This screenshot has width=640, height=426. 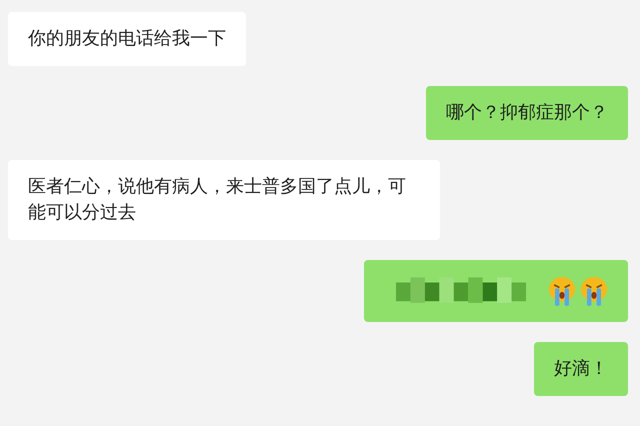 I want to click on message-text: 你的朋友的电话给我一下, so click(x=127, y=39).